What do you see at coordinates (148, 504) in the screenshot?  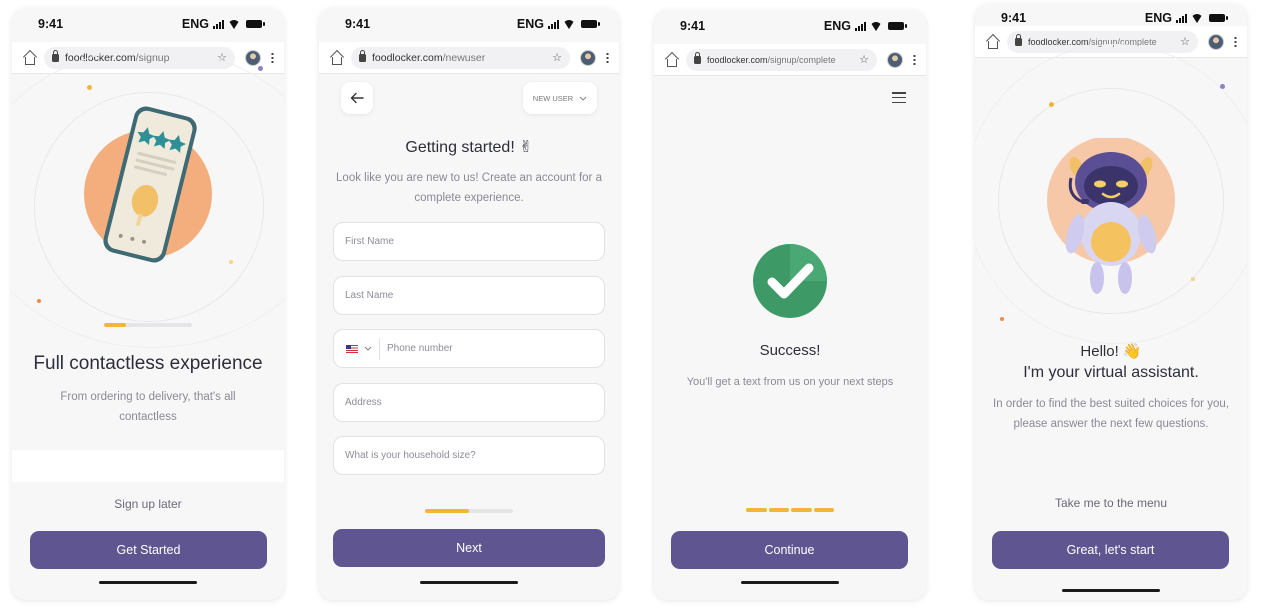 I see `sign-up-later-link: Sign up later` at bounding box center [148, 504].